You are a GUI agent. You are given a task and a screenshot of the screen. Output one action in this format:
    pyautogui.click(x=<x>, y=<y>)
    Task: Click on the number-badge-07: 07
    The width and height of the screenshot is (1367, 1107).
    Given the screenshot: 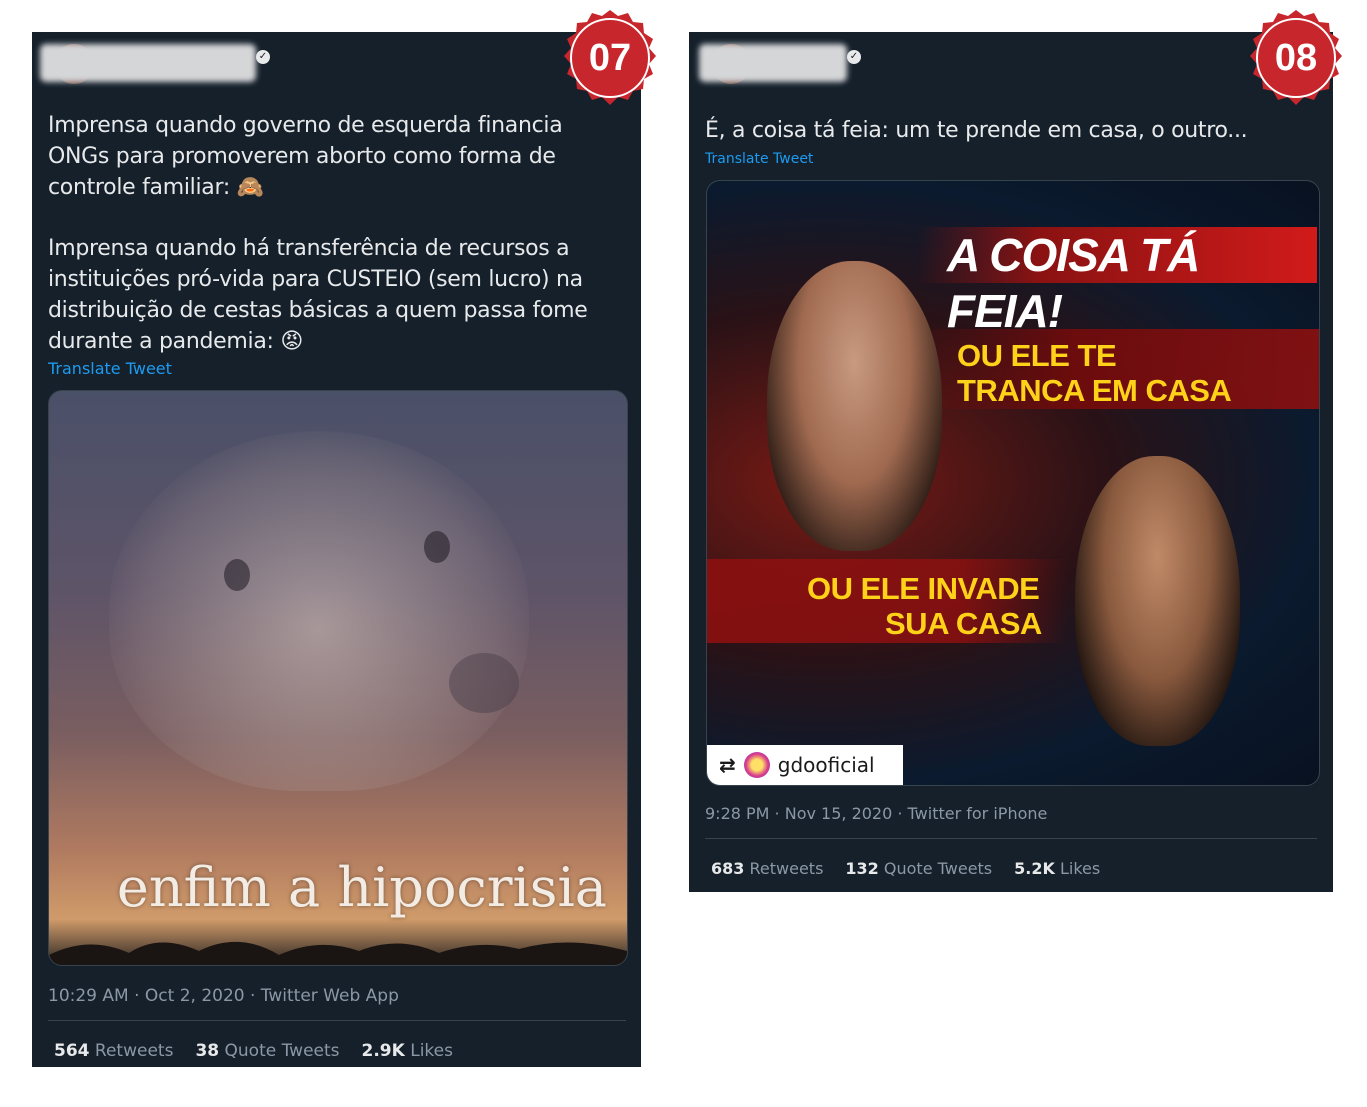 What is the action you would take?
    pyautogui.click(x=610, y=58)
    